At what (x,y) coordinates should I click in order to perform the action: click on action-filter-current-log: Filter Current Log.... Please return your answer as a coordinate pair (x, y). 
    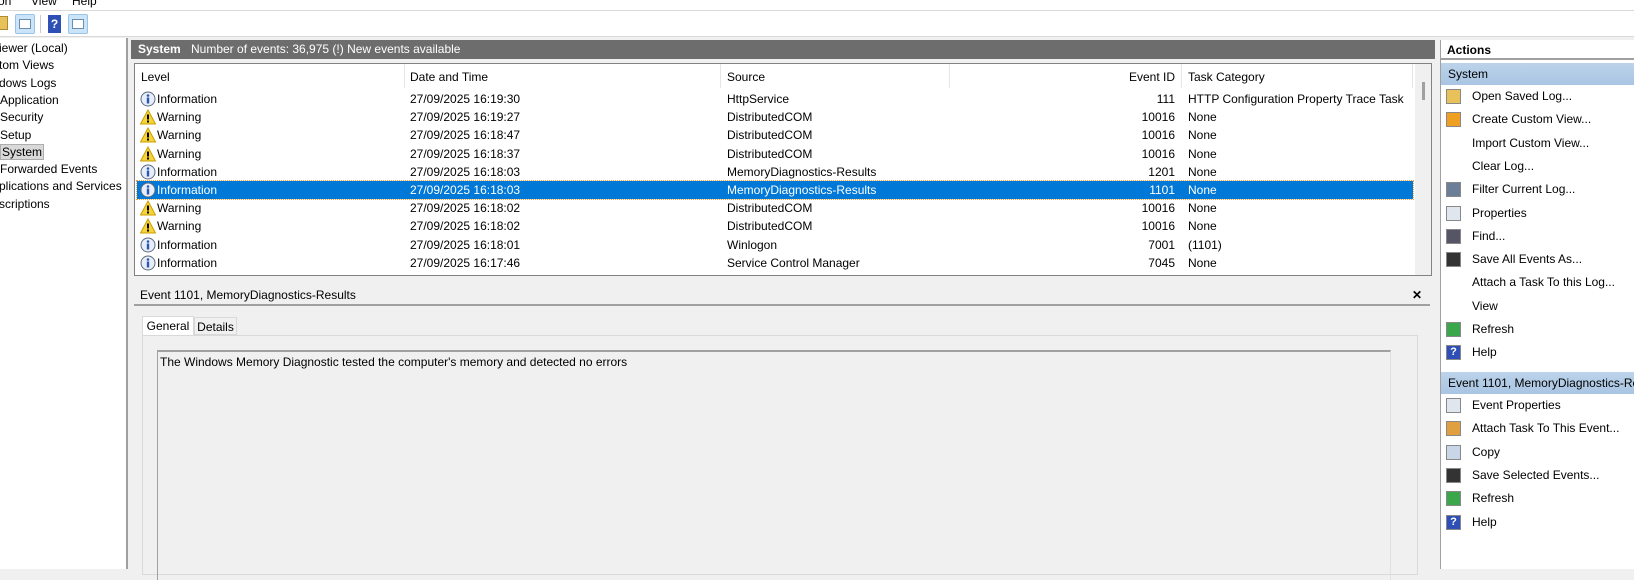
    Looking at the image, I should click on (1537, 189).